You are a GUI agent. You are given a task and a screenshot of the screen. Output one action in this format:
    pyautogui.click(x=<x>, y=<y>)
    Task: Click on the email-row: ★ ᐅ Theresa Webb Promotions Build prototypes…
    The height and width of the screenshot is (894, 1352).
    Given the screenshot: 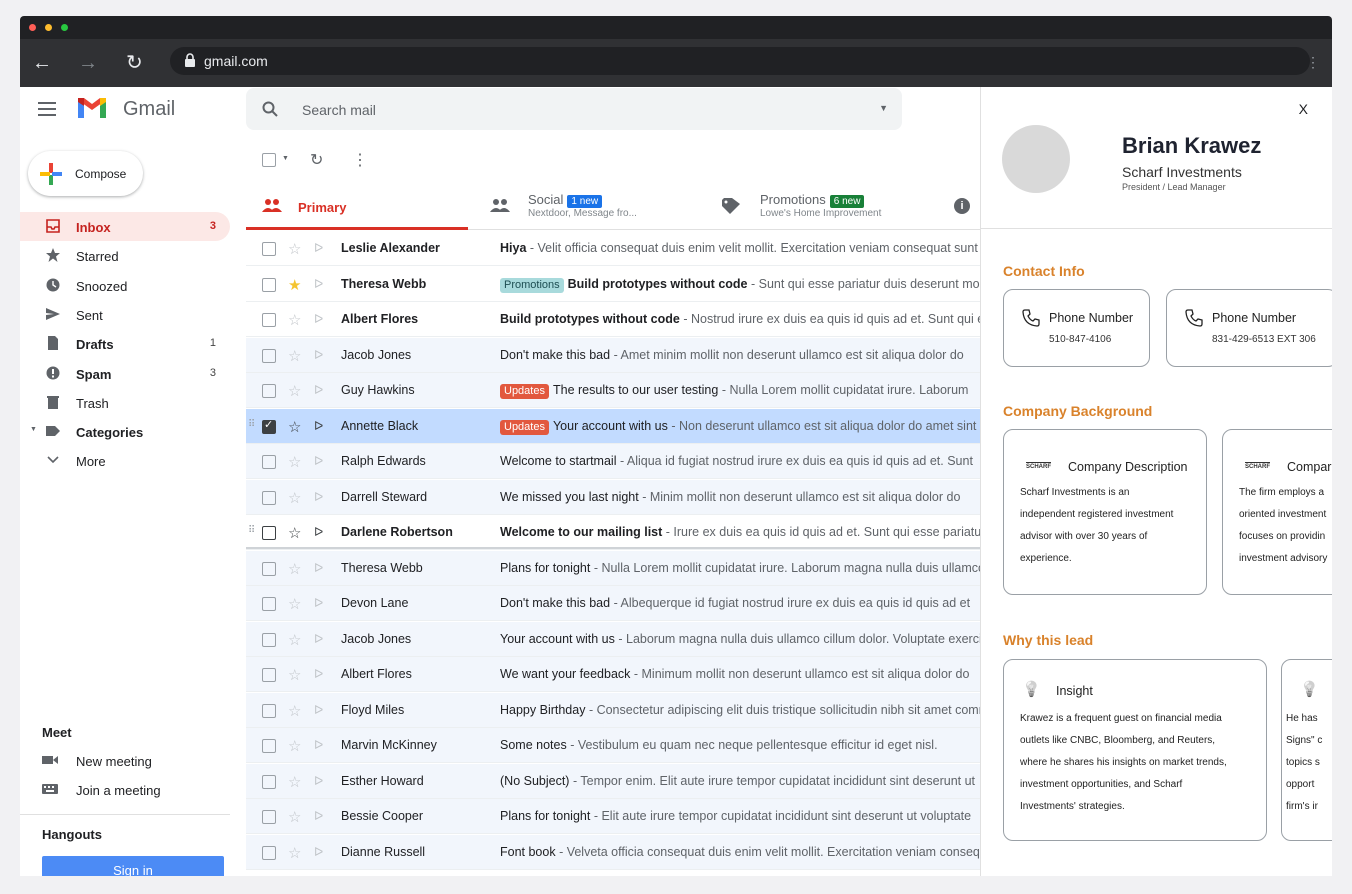 What is the action you would take?
    pyautogui.click(x=613, y=284)
    